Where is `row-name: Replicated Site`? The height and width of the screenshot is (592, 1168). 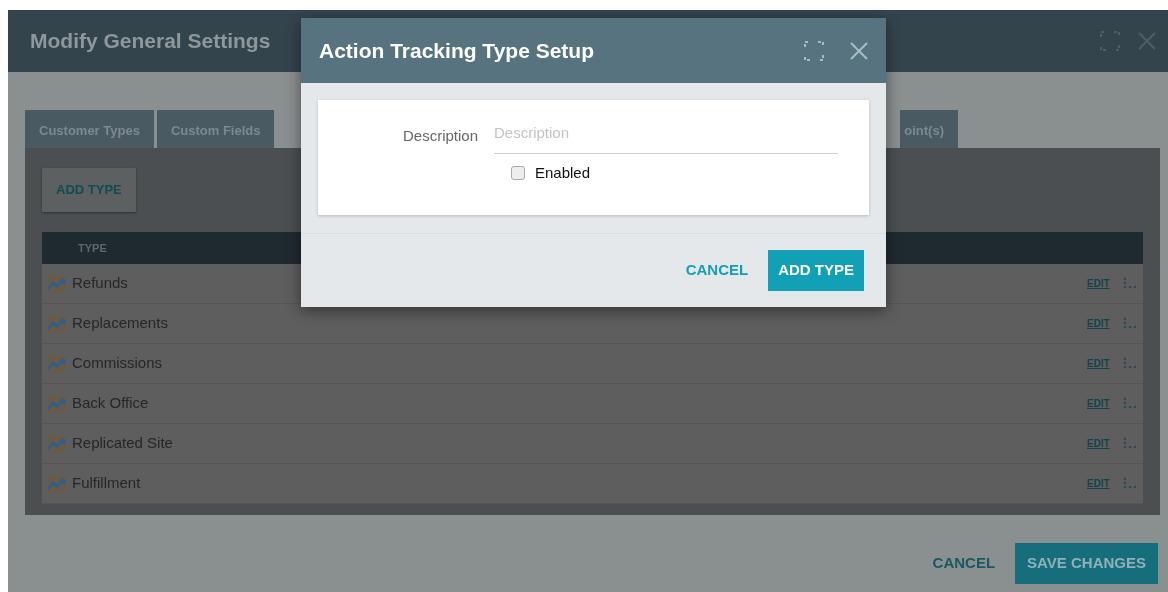
row-name: Replicated Site is located at coordinates (122, 443).